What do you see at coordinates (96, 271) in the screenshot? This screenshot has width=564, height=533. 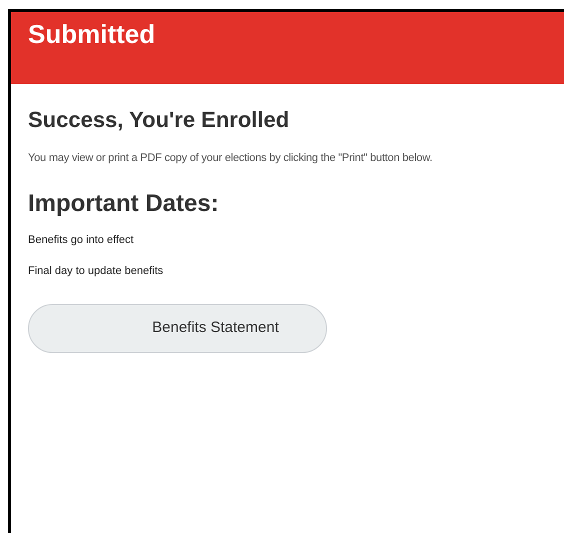 I see `date-label: Final day to update benefits` at bounding box center [96, 271].